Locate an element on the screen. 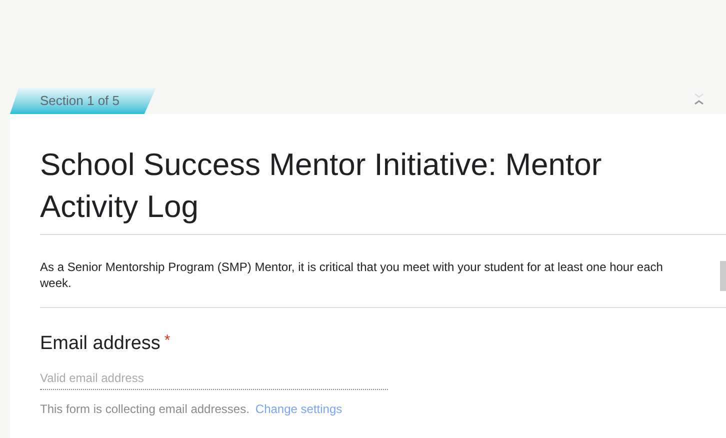 The height and width of the screenshot is (438, 726). collapse-icon is located at coordinates (699, 99).